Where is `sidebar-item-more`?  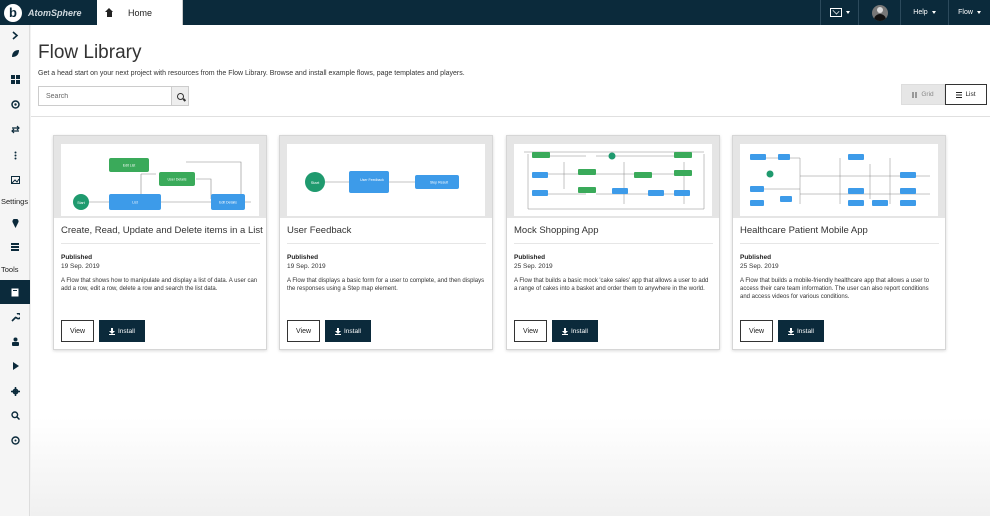
sidebar-item-more is located at coordinates (15, 155).